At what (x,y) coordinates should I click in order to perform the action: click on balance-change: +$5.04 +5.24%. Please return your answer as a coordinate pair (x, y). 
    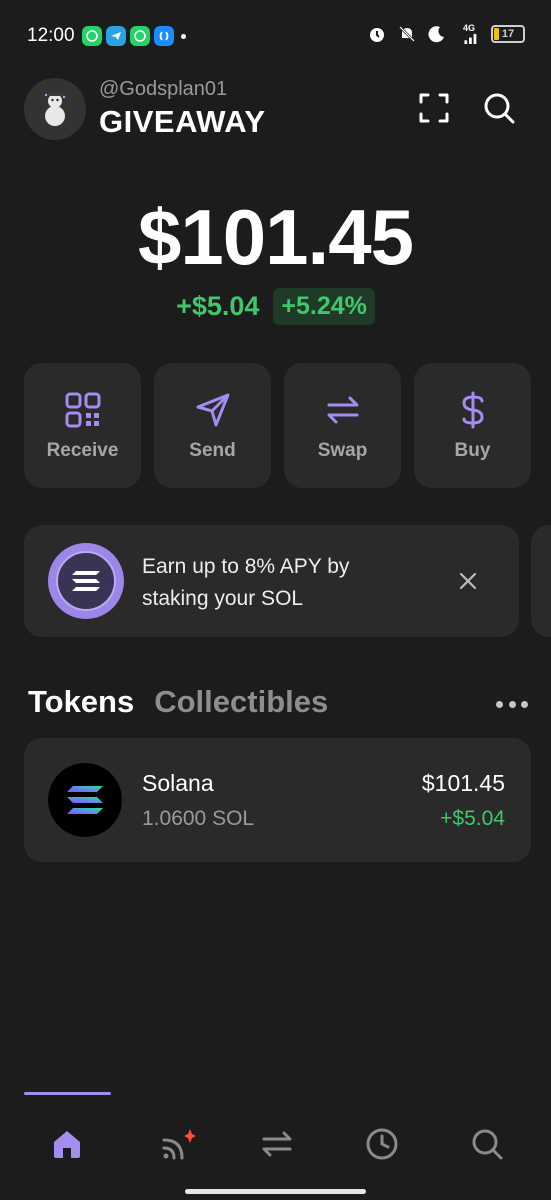
    Looking at the image, I should click on (275, 306).